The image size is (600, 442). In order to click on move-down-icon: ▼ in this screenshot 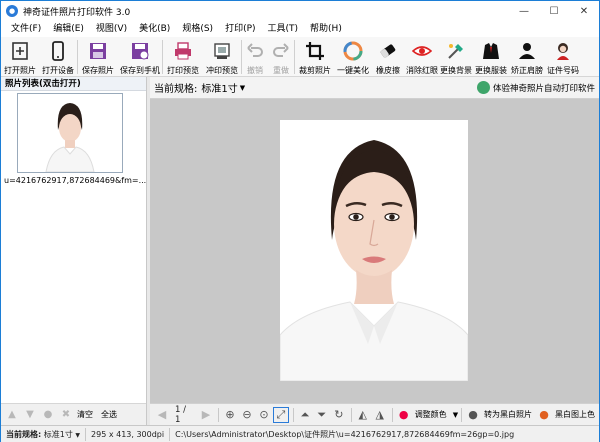, I will do `click(30, 415)`.